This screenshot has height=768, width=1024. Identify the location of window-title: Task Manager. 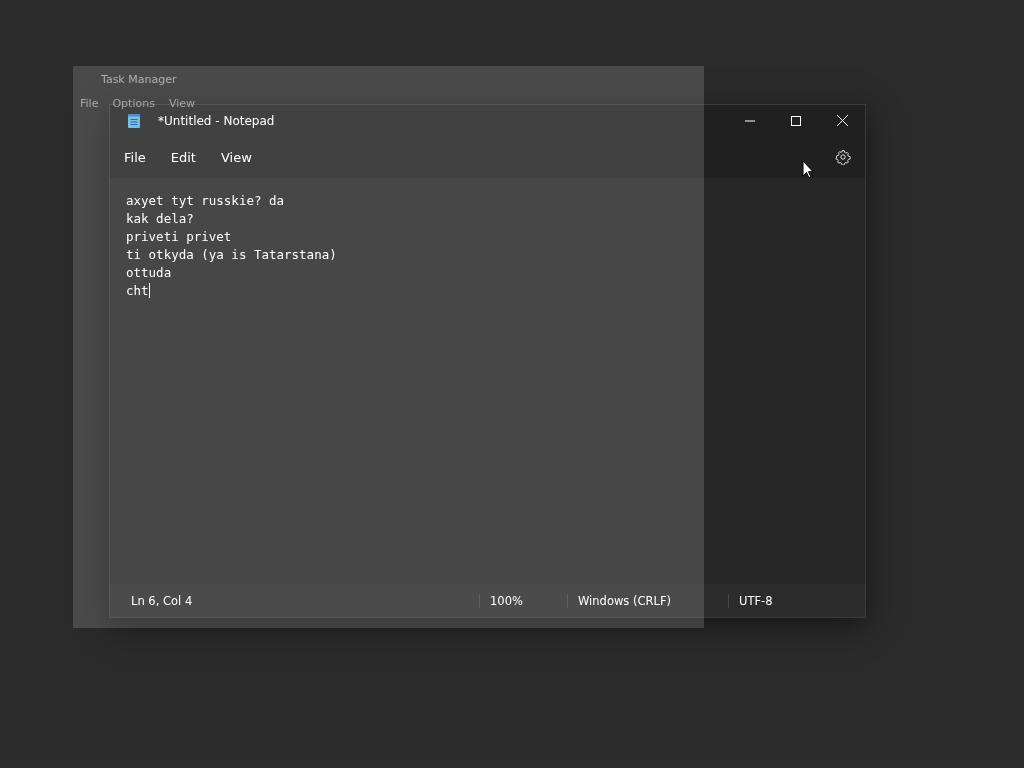
(139, 79).